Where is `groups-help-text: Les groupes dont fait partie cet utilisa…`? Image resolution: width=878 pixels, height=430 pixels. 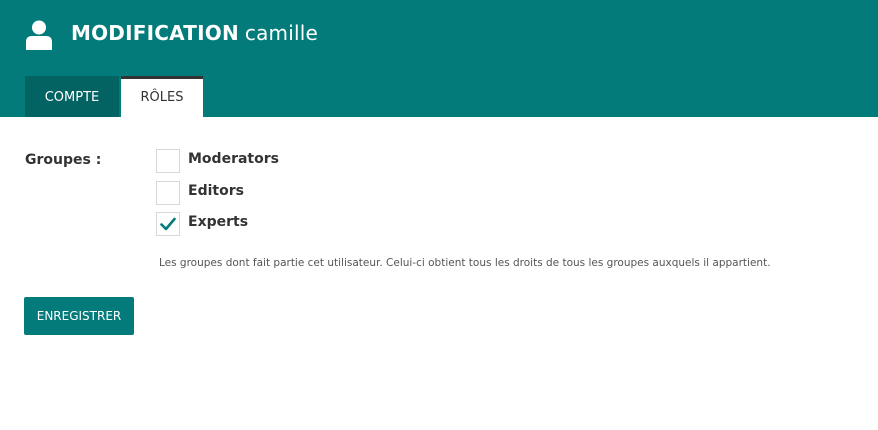
groups-help-text: Les groupes dont fait partie cet utilisa… is located at coordinates (465, 263).